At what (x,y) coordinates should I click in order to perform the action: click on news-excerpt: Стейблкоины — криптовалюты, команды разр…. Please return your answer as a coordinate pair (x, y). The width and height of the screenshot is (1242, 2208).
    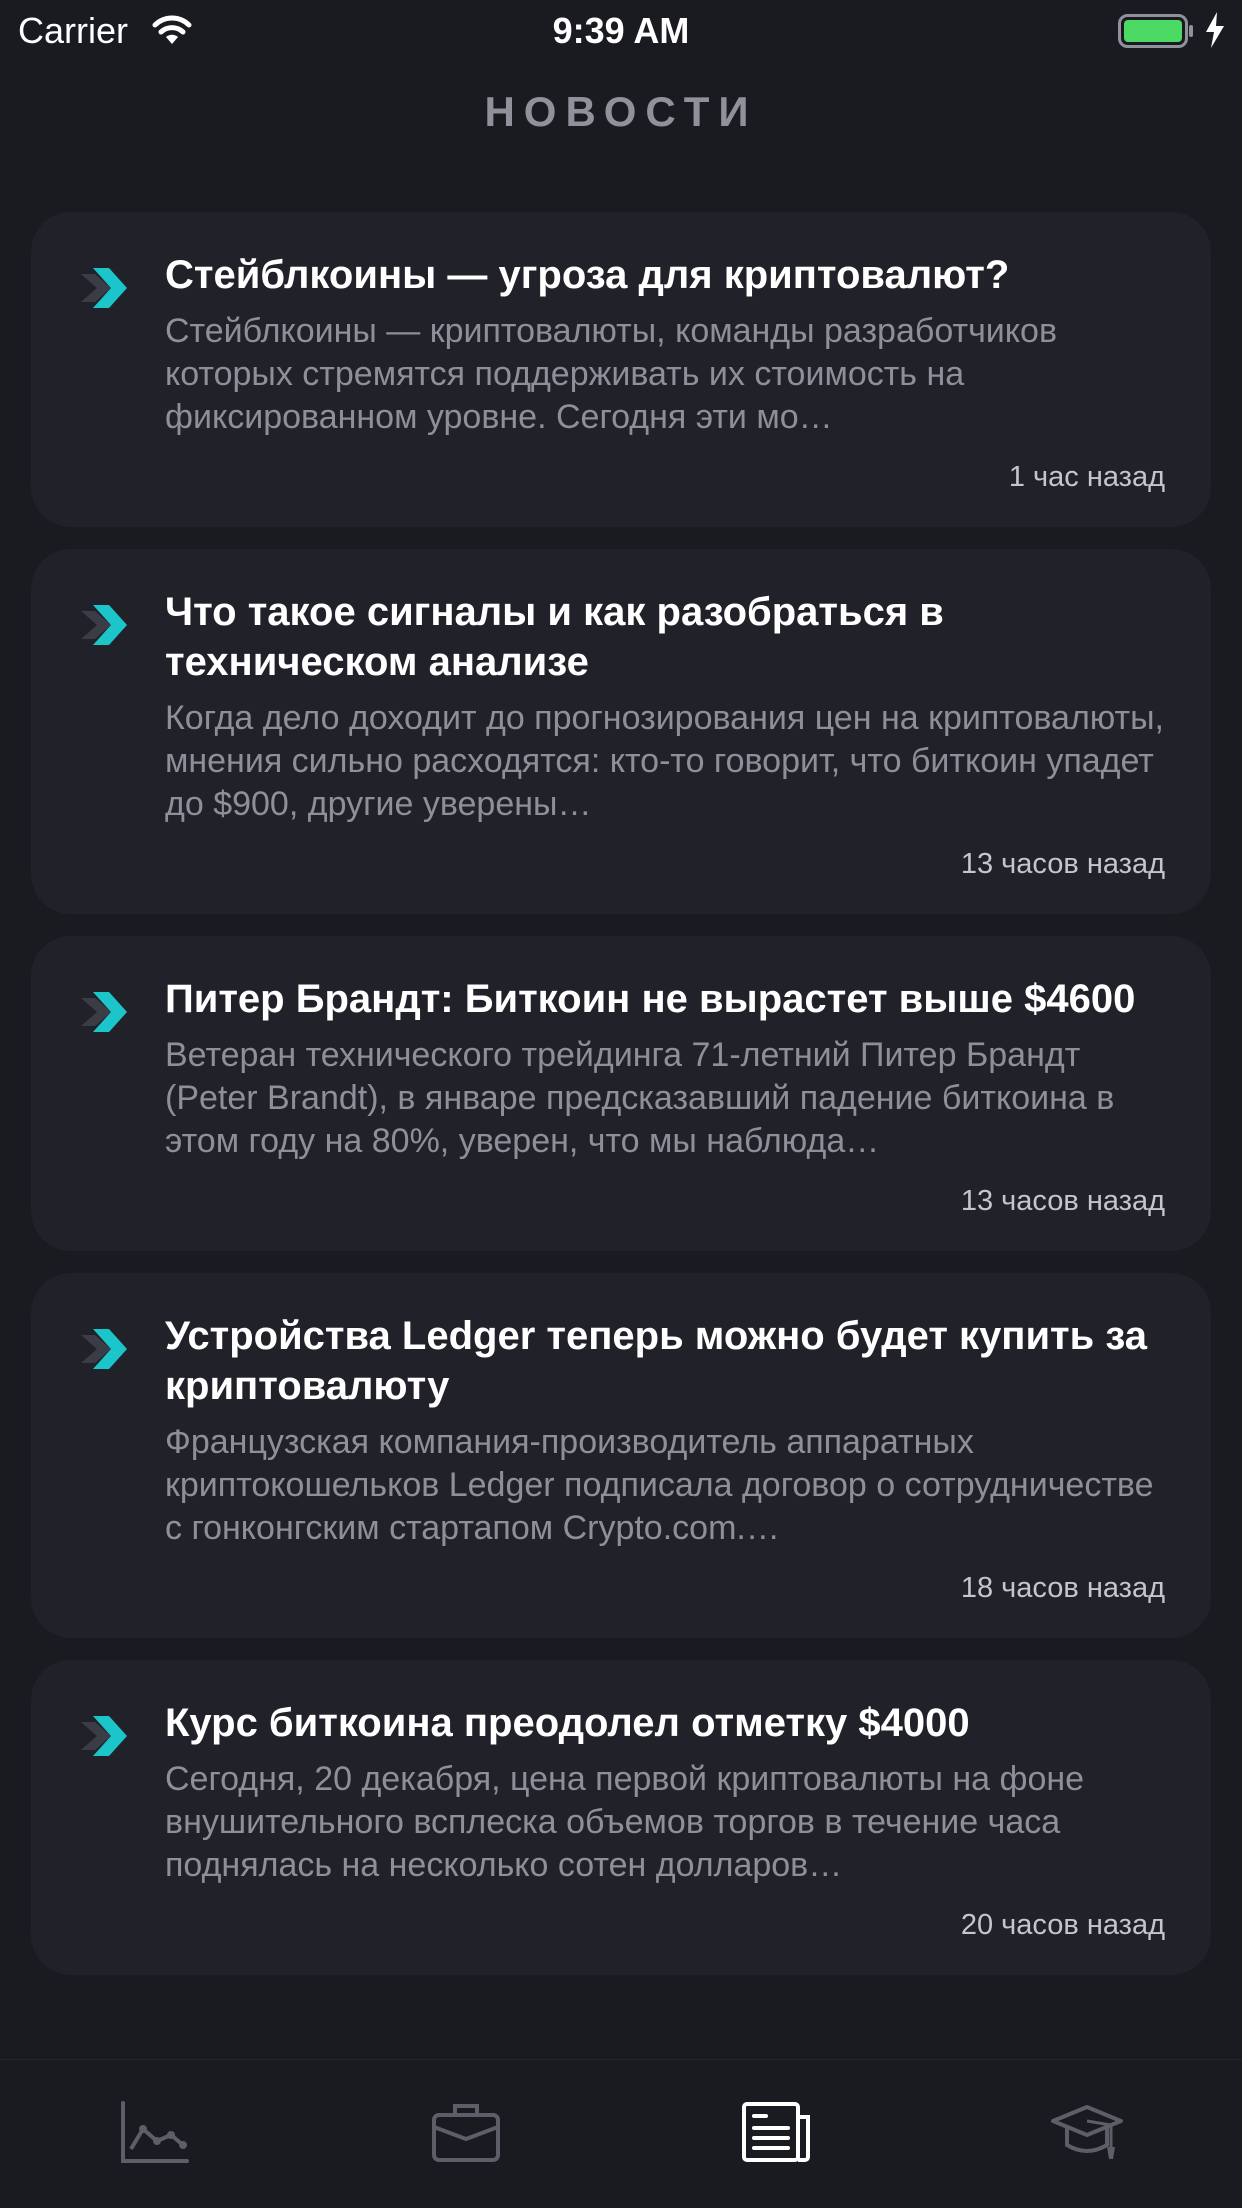
    Looking at the image, I should click on (611, 374).